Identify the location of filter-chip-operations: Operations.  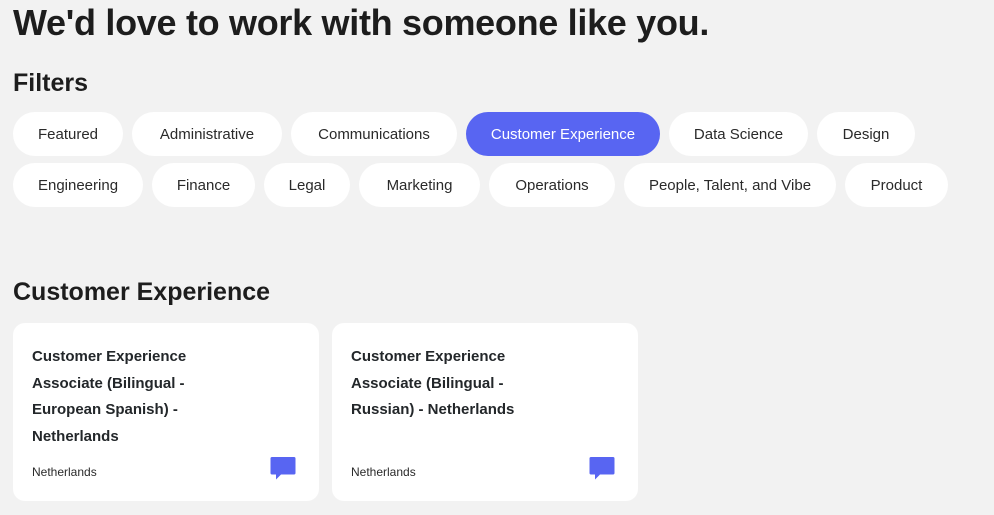
(552, 185).